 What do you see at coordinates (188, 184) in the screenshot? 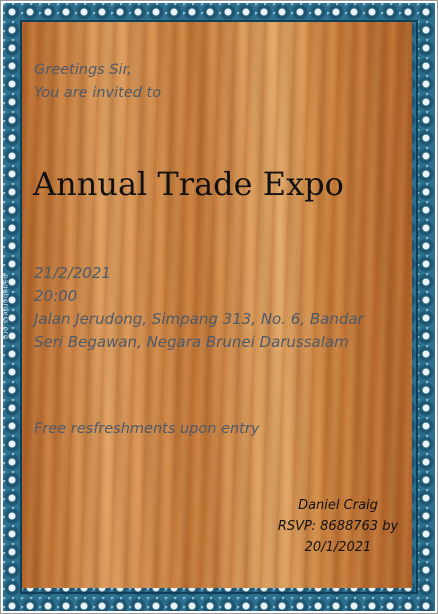
I see `event-title: Annual Trade Expo` at bounding box center [188, 184].